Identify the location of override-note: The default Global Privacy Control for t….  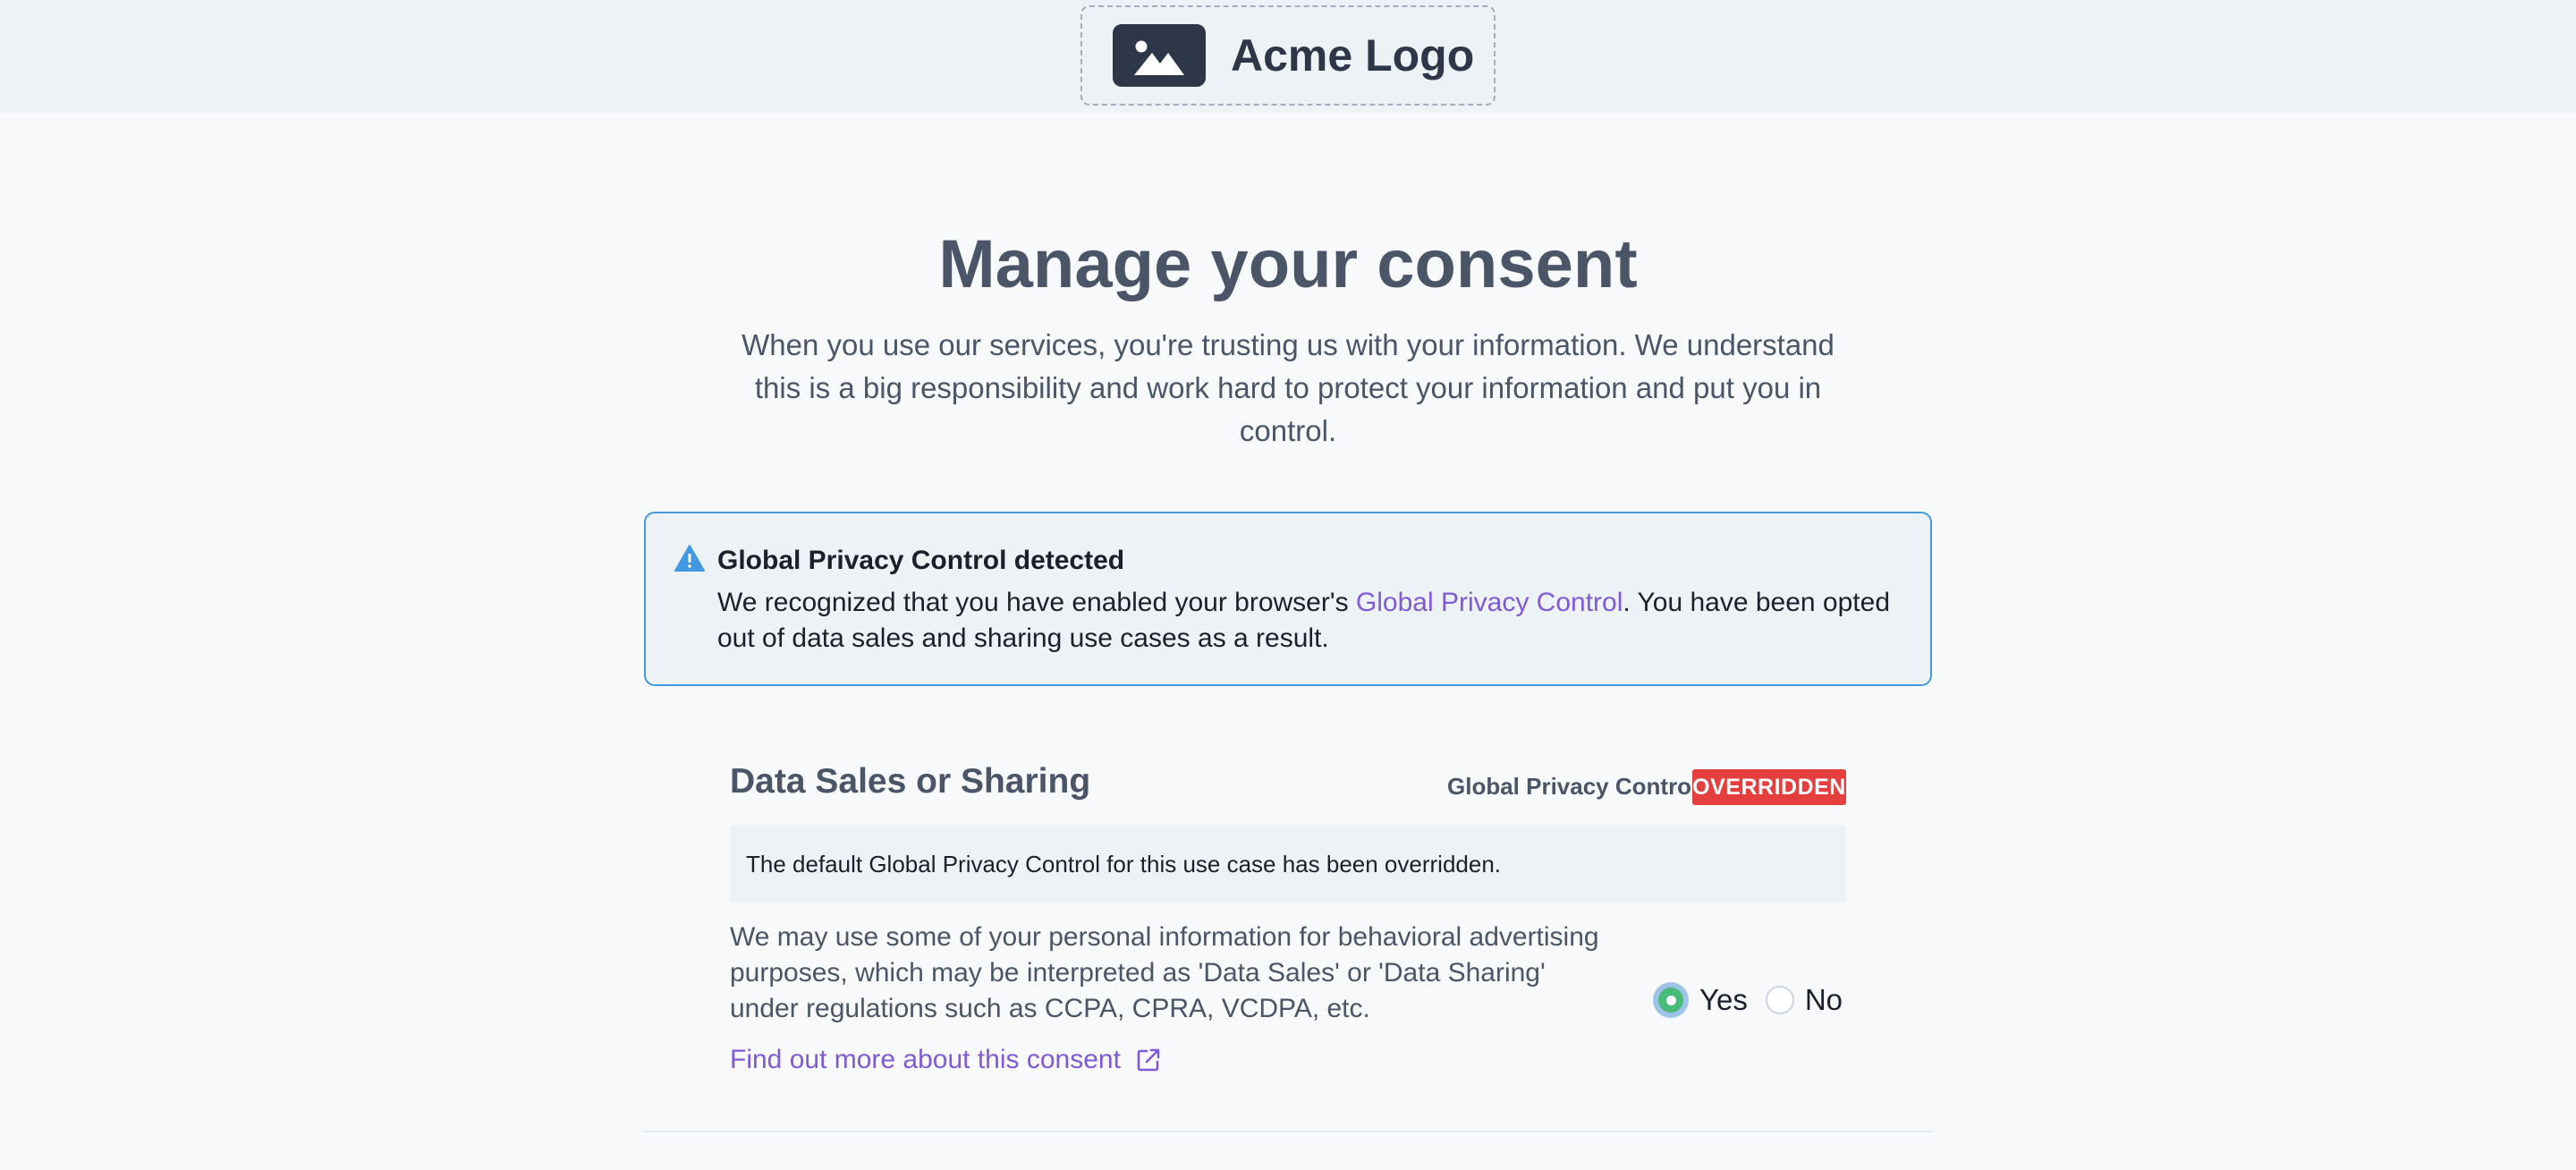
(1288, 864).